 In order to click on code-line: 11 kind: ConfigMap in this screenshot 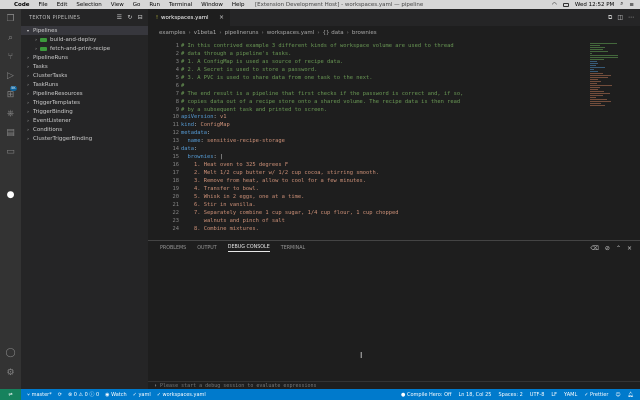, I will do `click(368, 126)`.